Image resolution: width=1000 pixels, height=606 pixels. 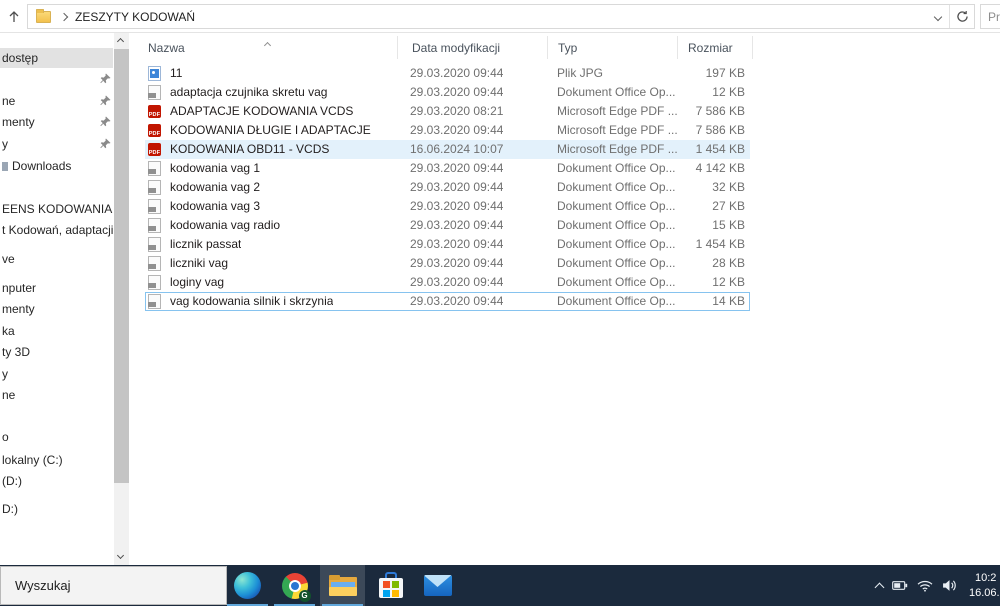 What do you see at coordinates (270, 130) in the screenshot?
I see `file-name: KODOWANIA DŁUGIE I ADAPTACJE` at bounding box center [270, 130].